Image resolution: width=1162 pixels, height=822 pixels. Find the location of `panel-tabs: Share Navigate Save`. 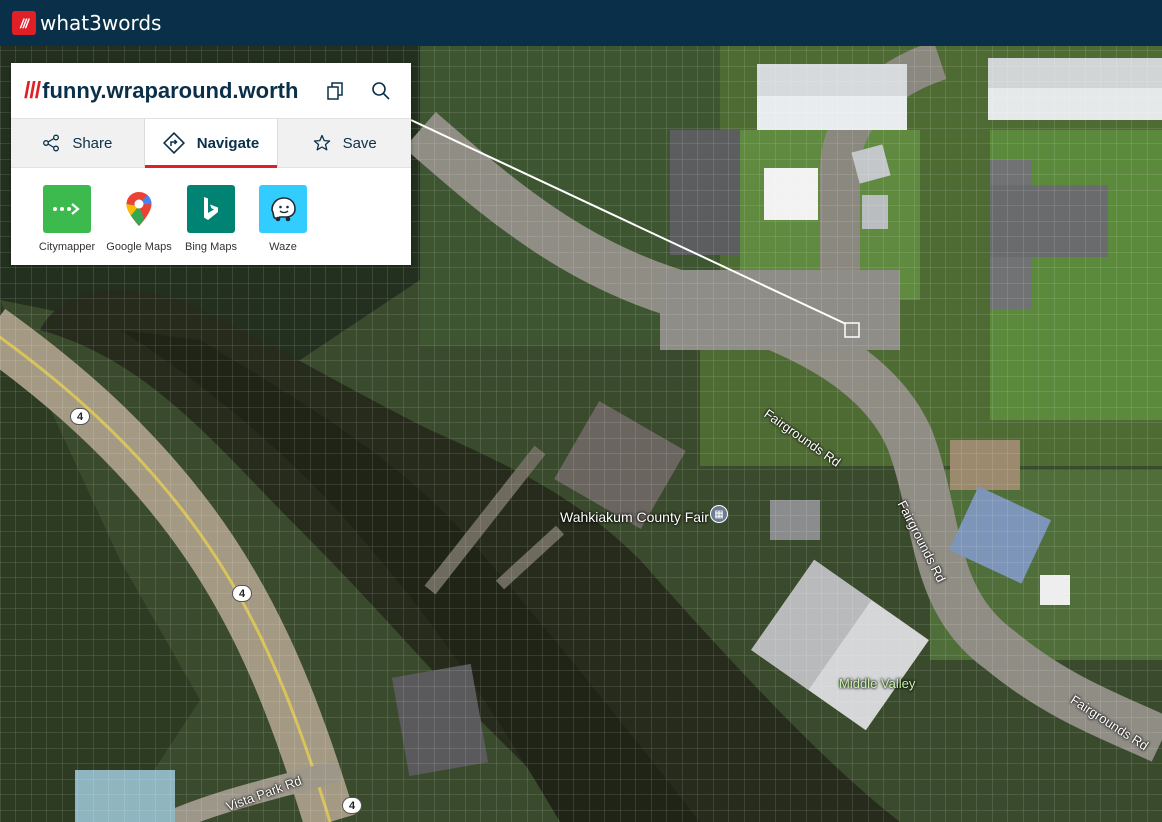

panel-tabs: Share Navigate Save is located at coordinates (211, 143).